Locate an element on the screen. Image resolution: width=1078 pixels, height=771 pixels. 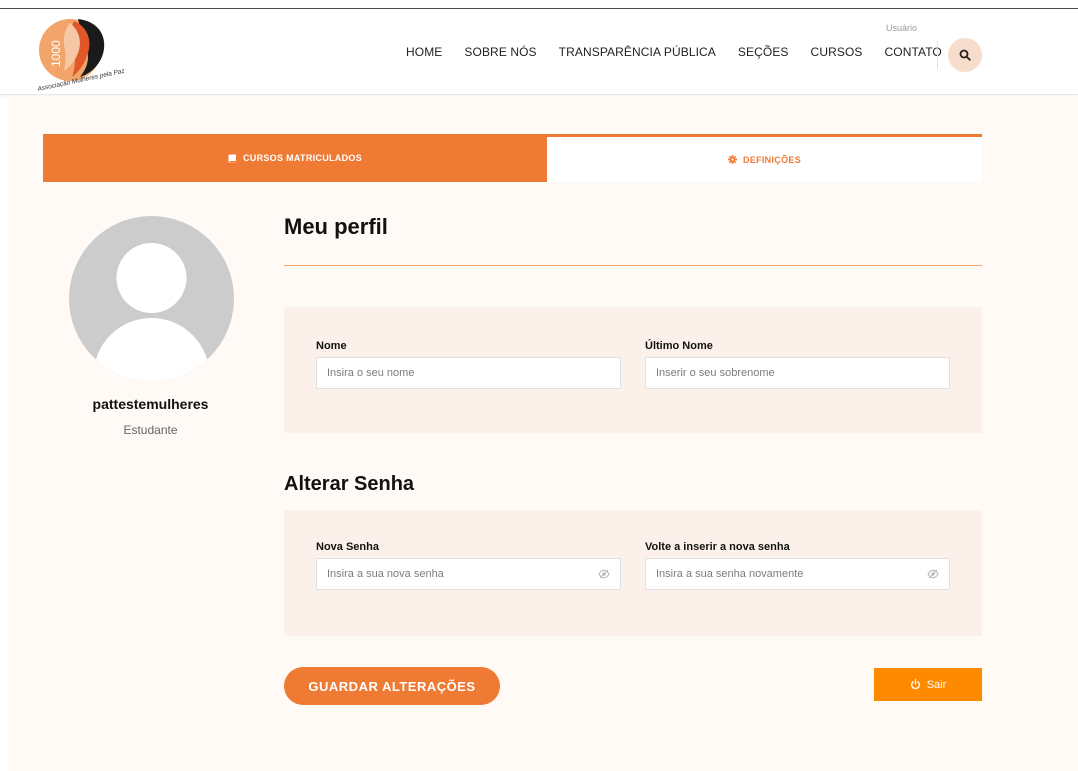
tab-settings: DEFINIÇÕES is located at coordinates (764, 158).